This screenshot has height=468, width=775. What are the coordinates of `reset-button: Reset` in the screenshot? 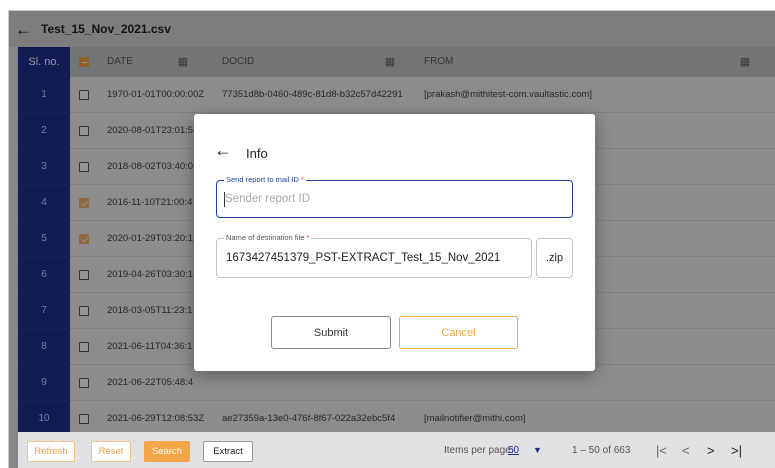 It's located at (111, 451).